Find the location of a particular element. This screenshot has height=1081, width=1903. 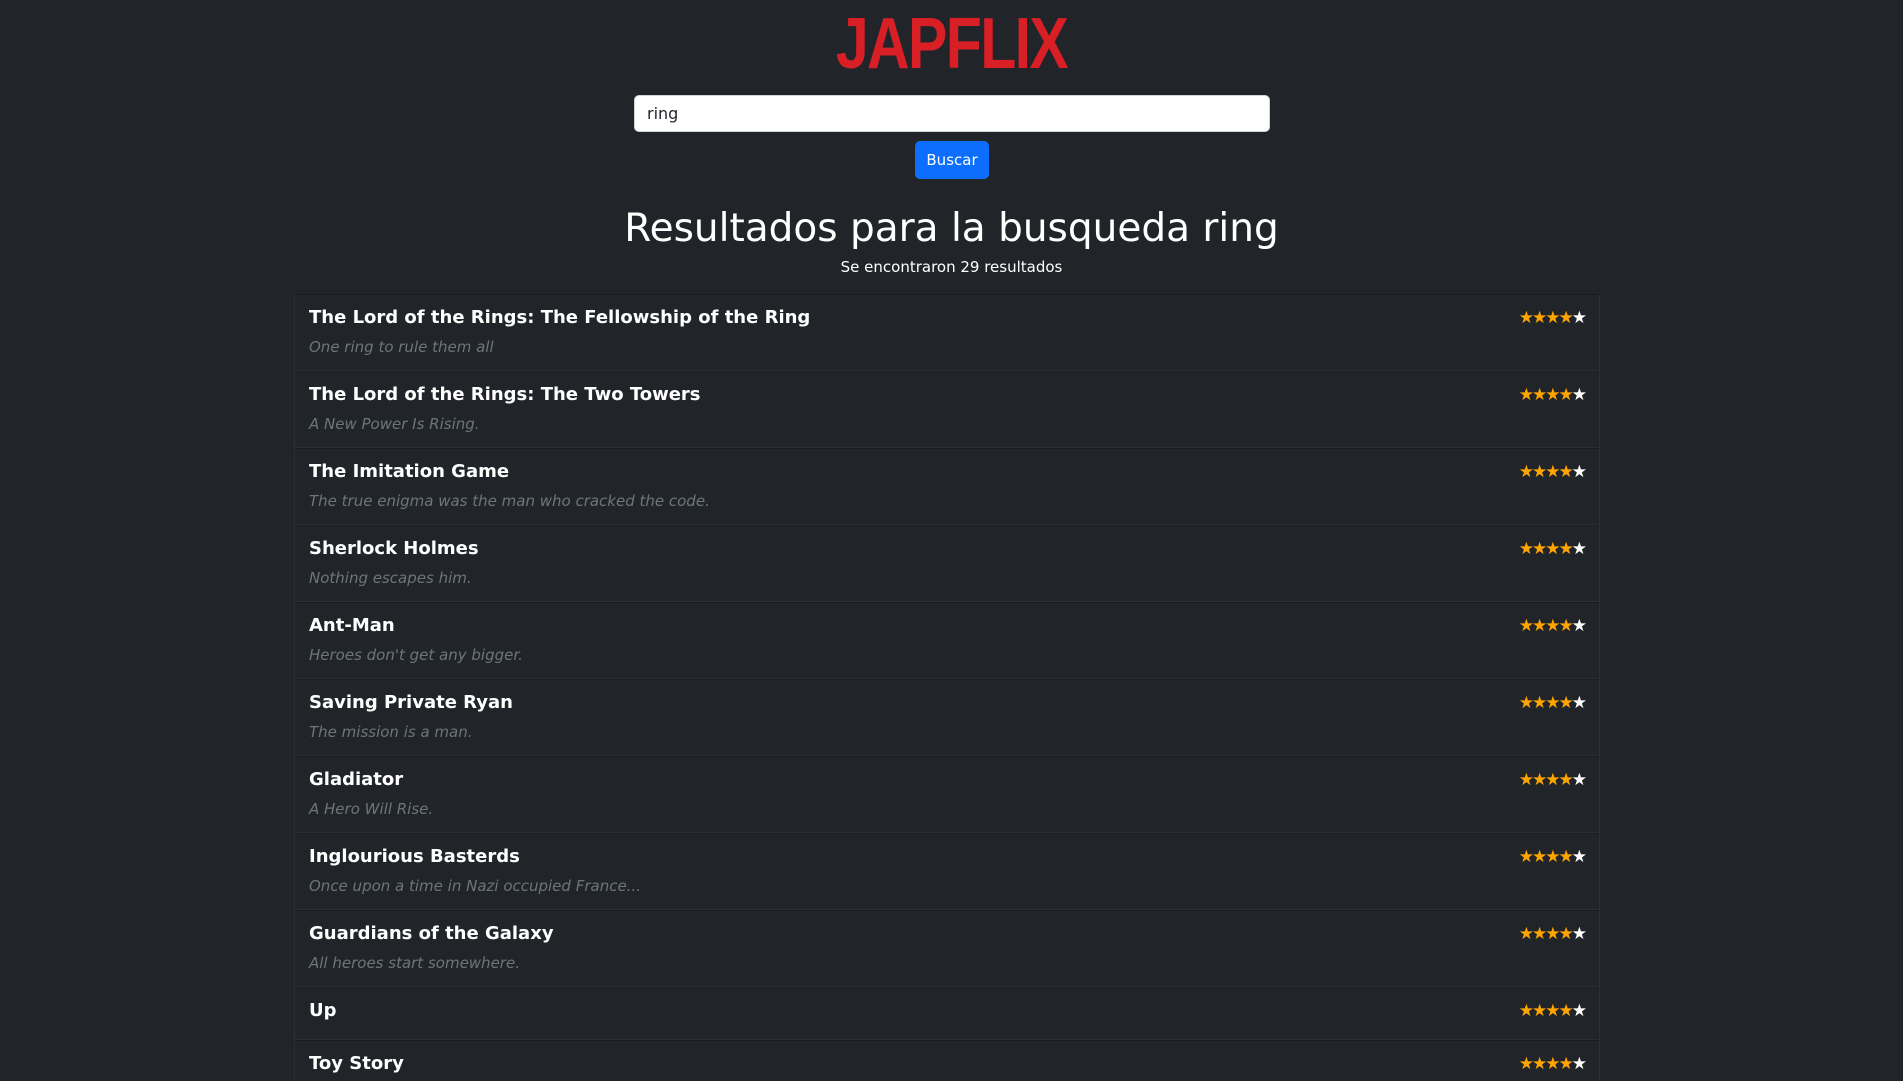

result-title: Saving Private Ryan is located at coordinates (411, 702).